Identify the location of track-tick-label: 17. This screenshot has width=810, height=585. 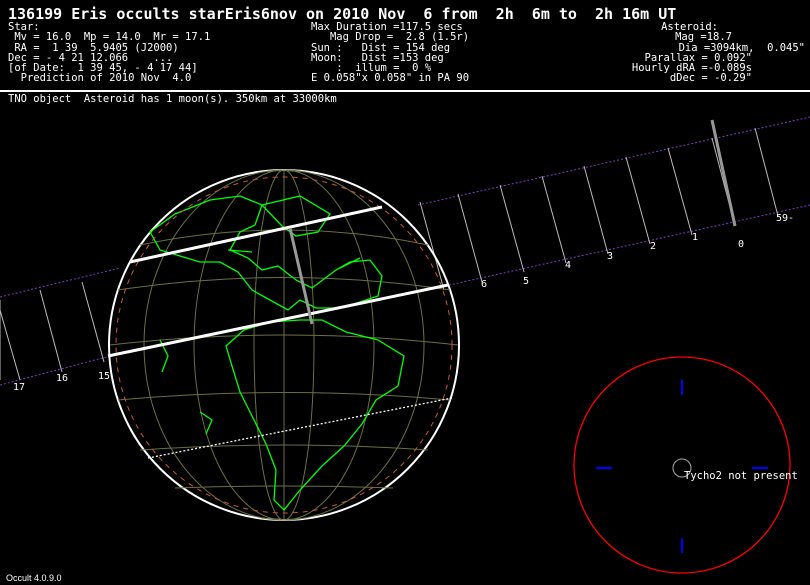
(19, 387).